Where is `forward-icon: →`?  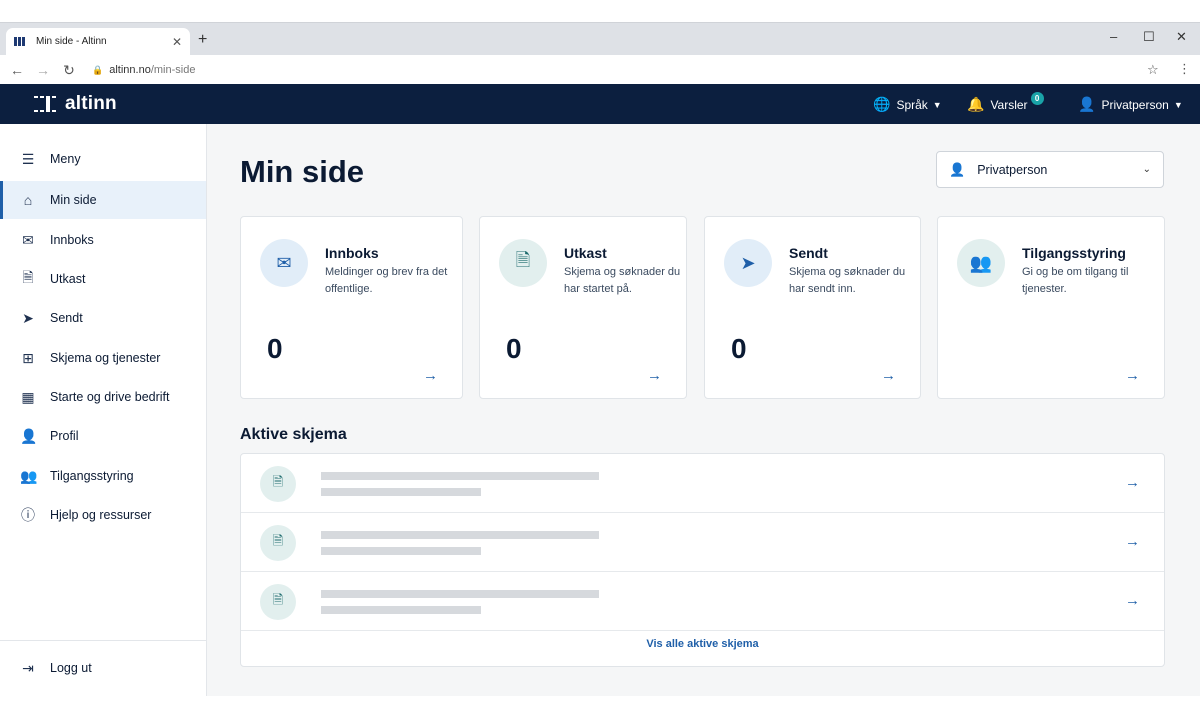 forward-icon: → is located at coordinates (43, 70).